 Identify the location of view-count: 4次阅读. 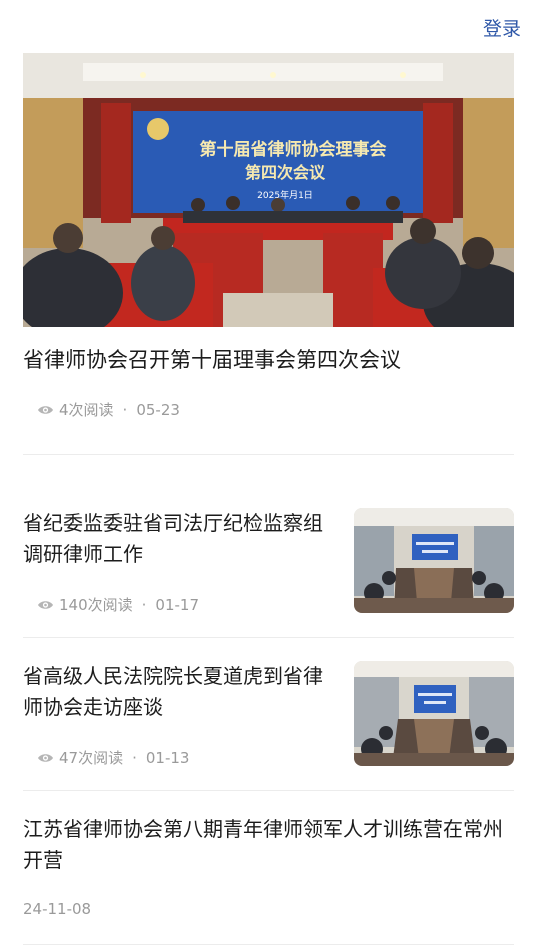
(86, 410).